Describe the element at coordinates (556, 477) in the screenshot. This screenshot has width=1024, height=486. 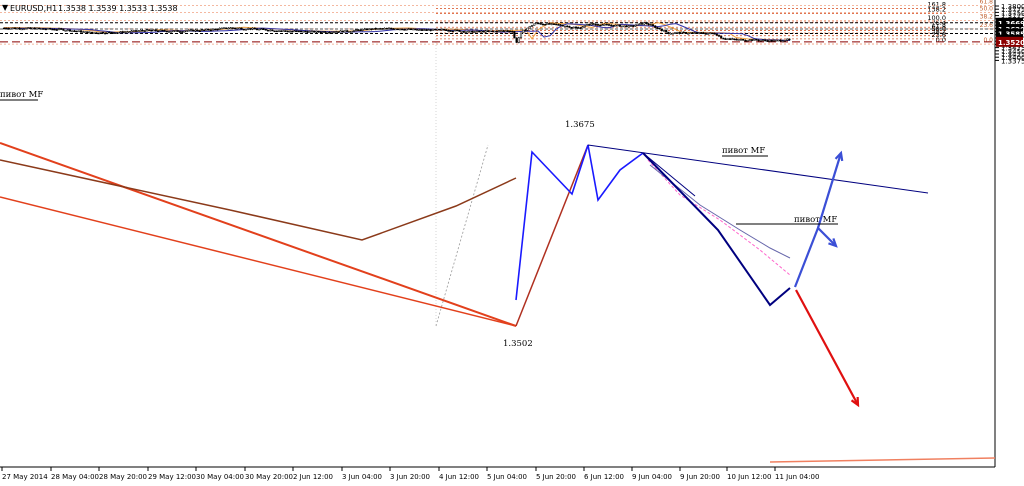
I see `time-tick-label: 5 Jun 20:00` at that location.